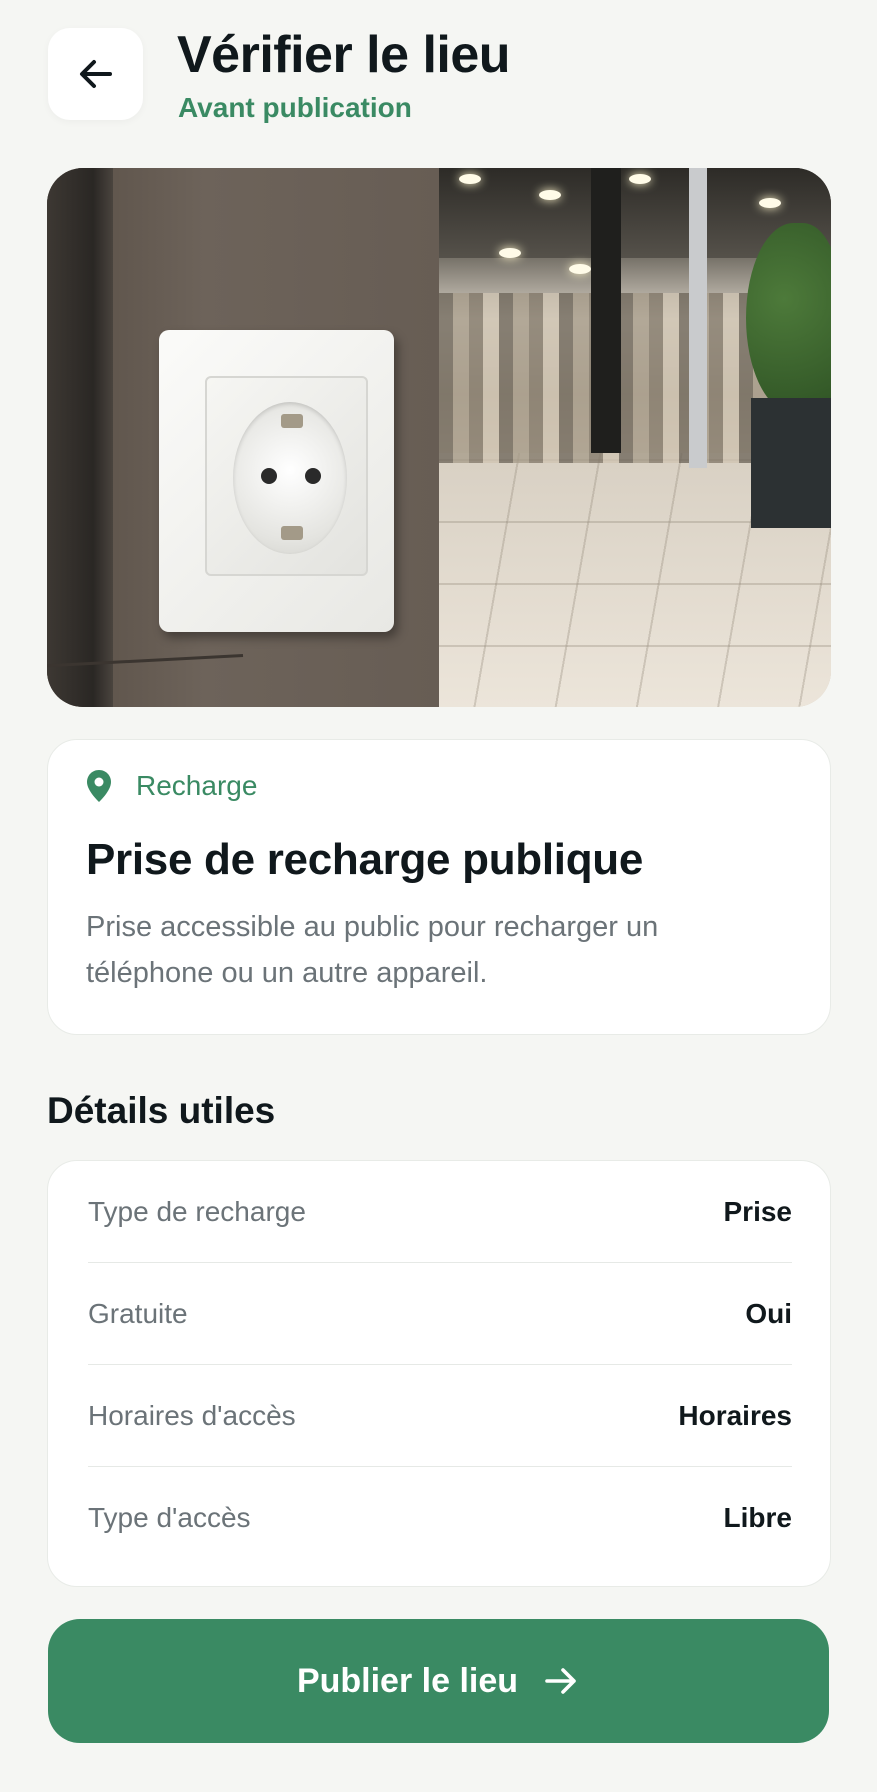  What do you see at coordinates (635, 437) in the screenshot?
I see `store-background` at bounding box center [635, 437].